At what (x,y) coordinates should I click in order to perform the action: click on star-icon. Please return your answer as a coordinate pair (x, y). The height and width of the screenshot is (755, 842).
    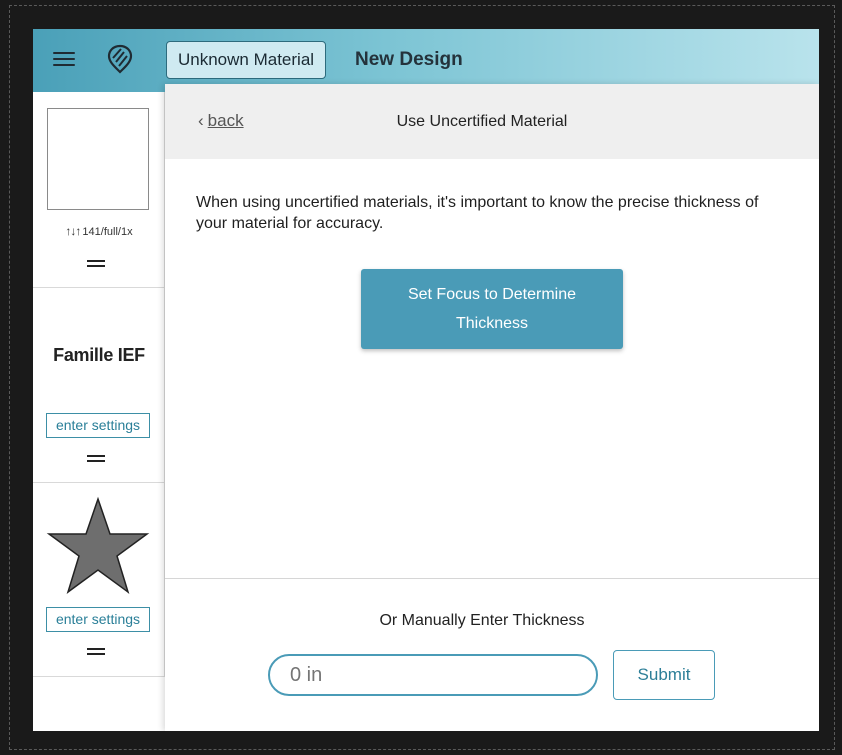
    Looking at the image, I should click on (98, 545).